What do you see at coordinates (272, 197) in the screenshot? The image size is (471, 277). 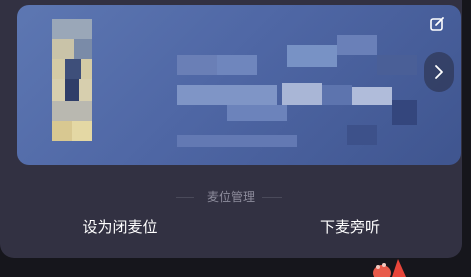 I see `divider-right` at bounding box center [272, 197].